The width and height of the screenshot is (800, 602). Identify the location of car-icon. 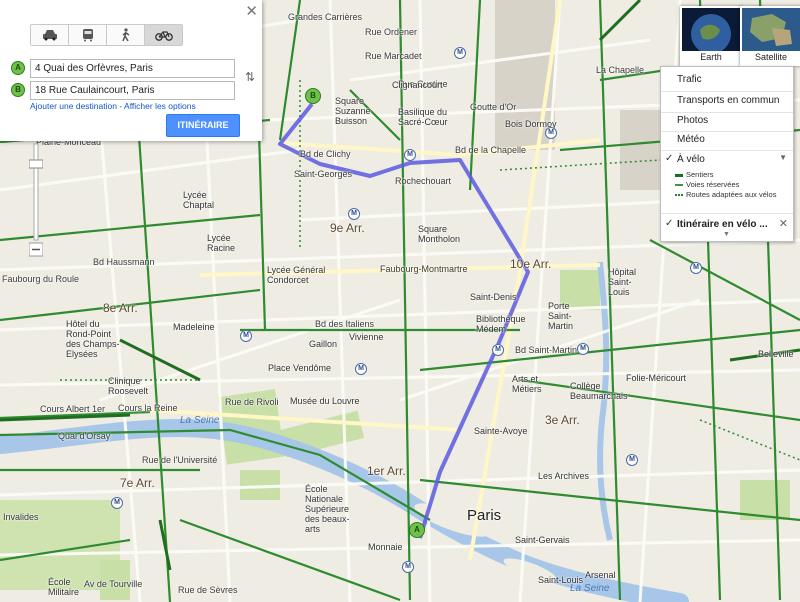
(49, 35).